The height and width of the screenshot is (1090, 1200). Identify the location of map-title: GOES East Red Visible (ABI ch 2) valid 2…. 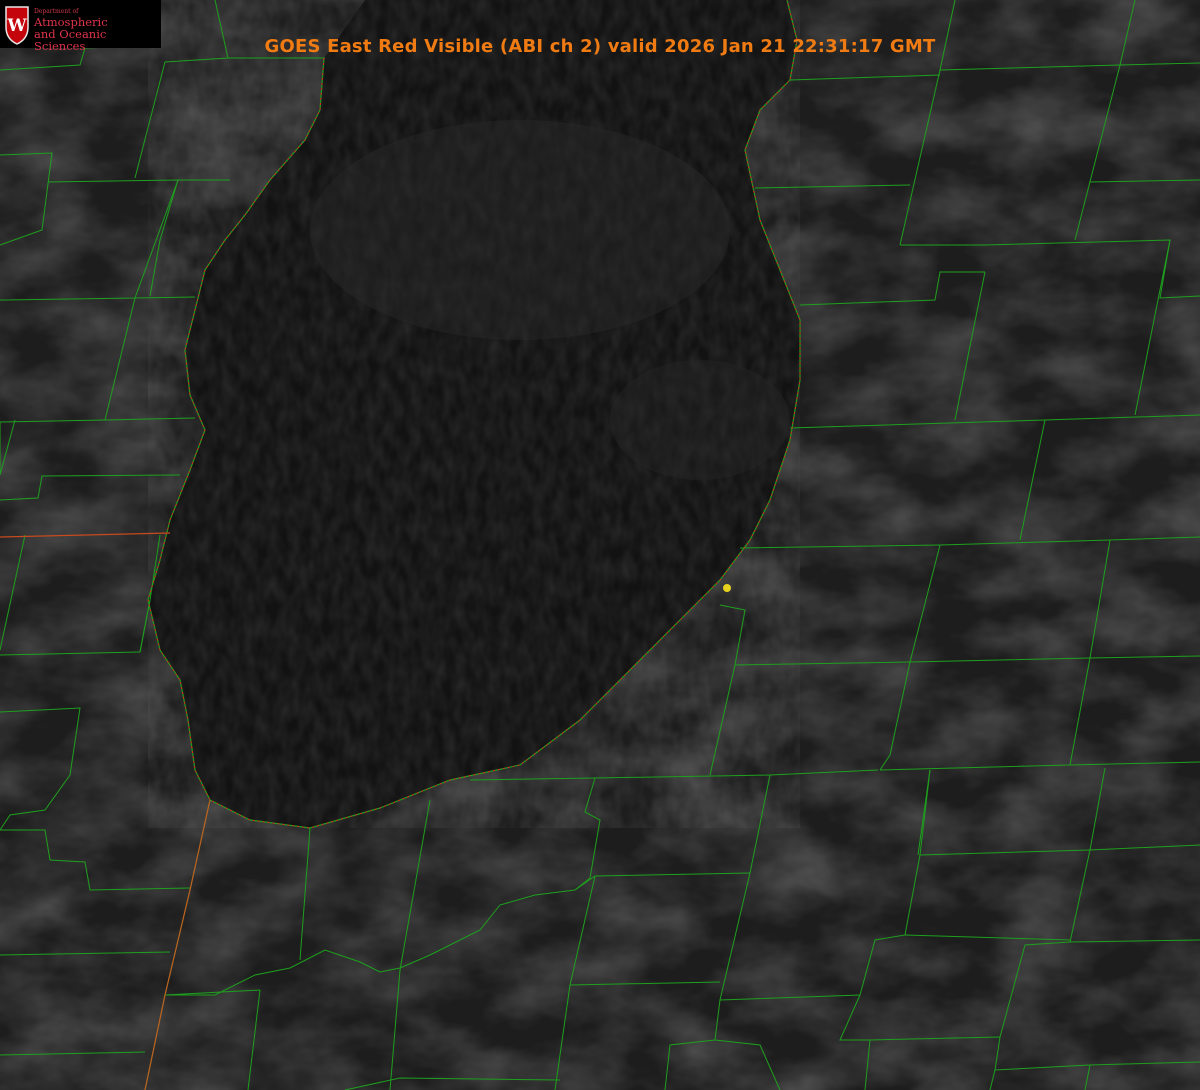
(600, 46).